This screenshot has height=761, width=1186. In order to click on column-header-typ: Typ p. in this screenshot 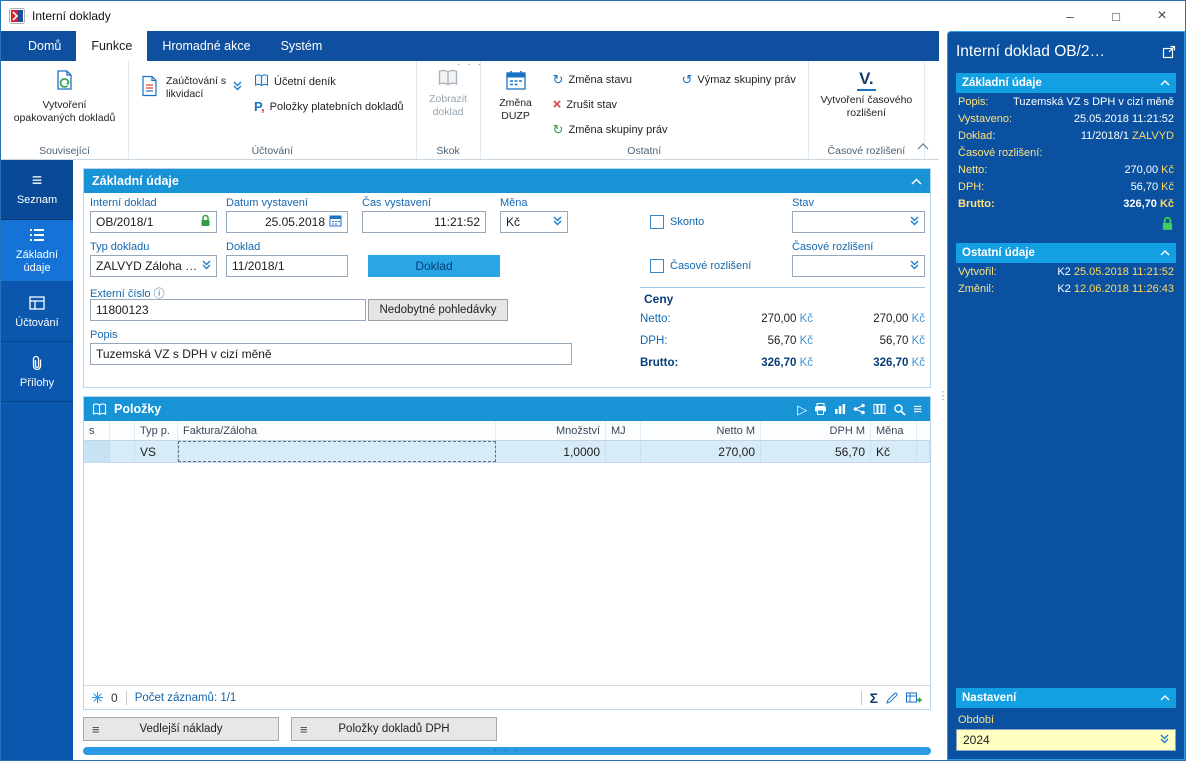, I will do `click(156, 430)`.